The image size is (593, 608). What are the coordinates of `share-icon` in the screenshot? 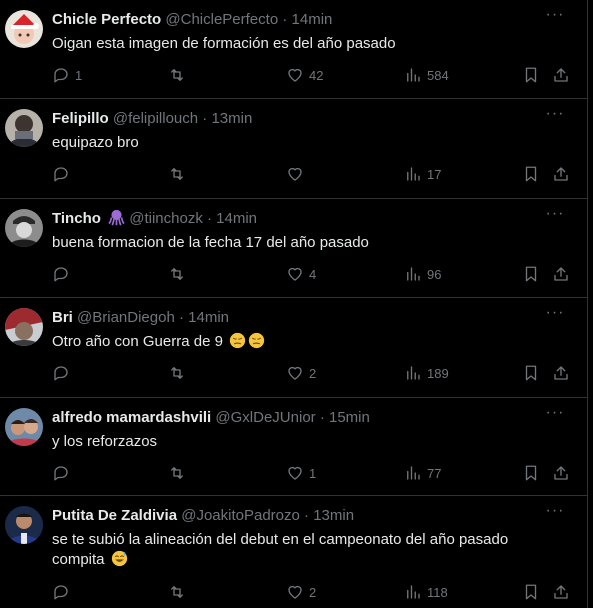 It's located at (561, 75).